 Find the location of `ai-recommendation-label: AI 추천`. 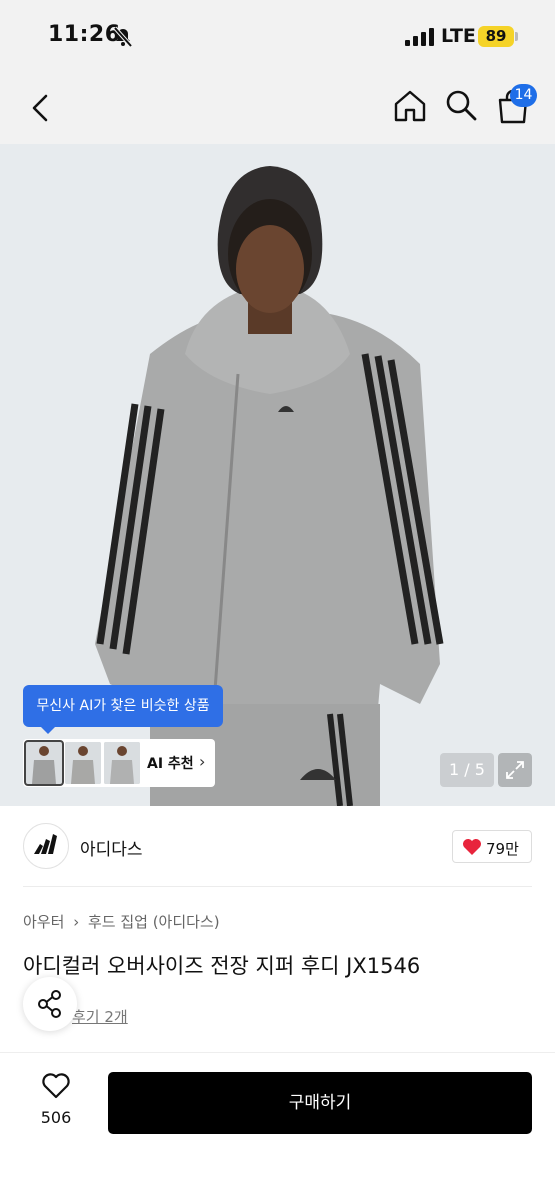

ai-recommendation-label: AI 추천 is located at coordinates (170, 763).